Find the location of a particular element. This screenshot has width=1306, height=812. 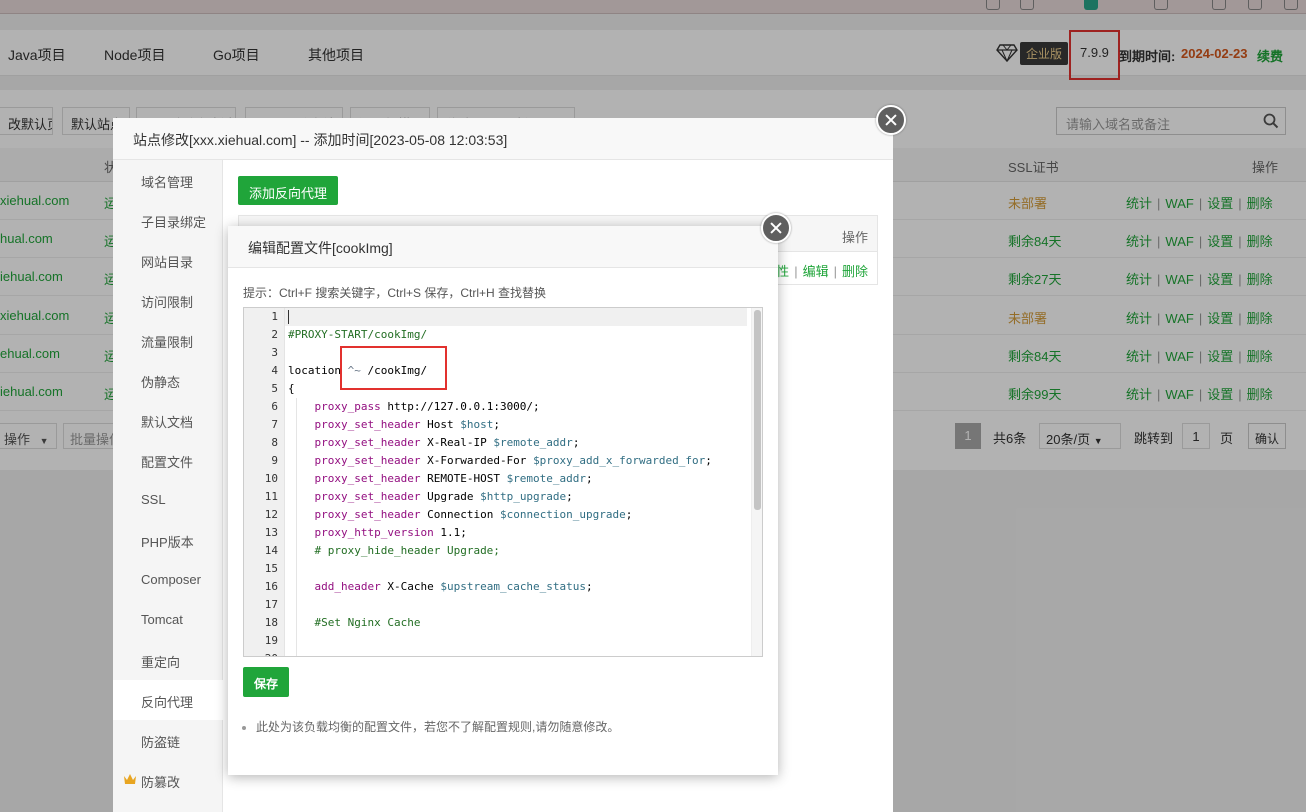

code-line: proxy_pass http://127.0.0.1:3000/; is located at coordinates (414, 407).